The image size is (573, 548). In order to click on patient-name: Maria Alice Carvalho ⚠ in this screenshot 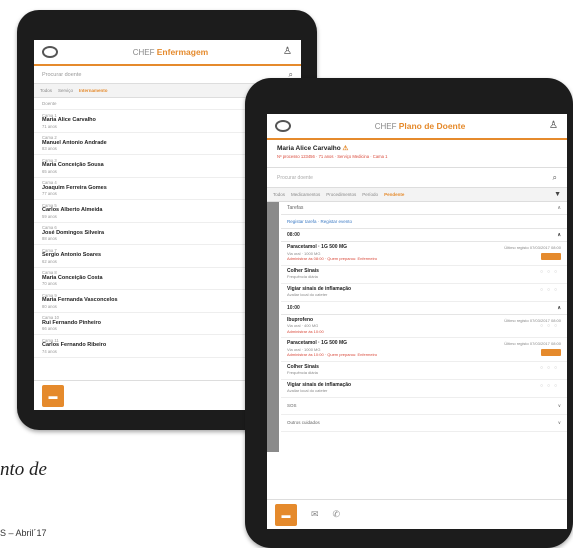, I will do `click(313, 148)`.